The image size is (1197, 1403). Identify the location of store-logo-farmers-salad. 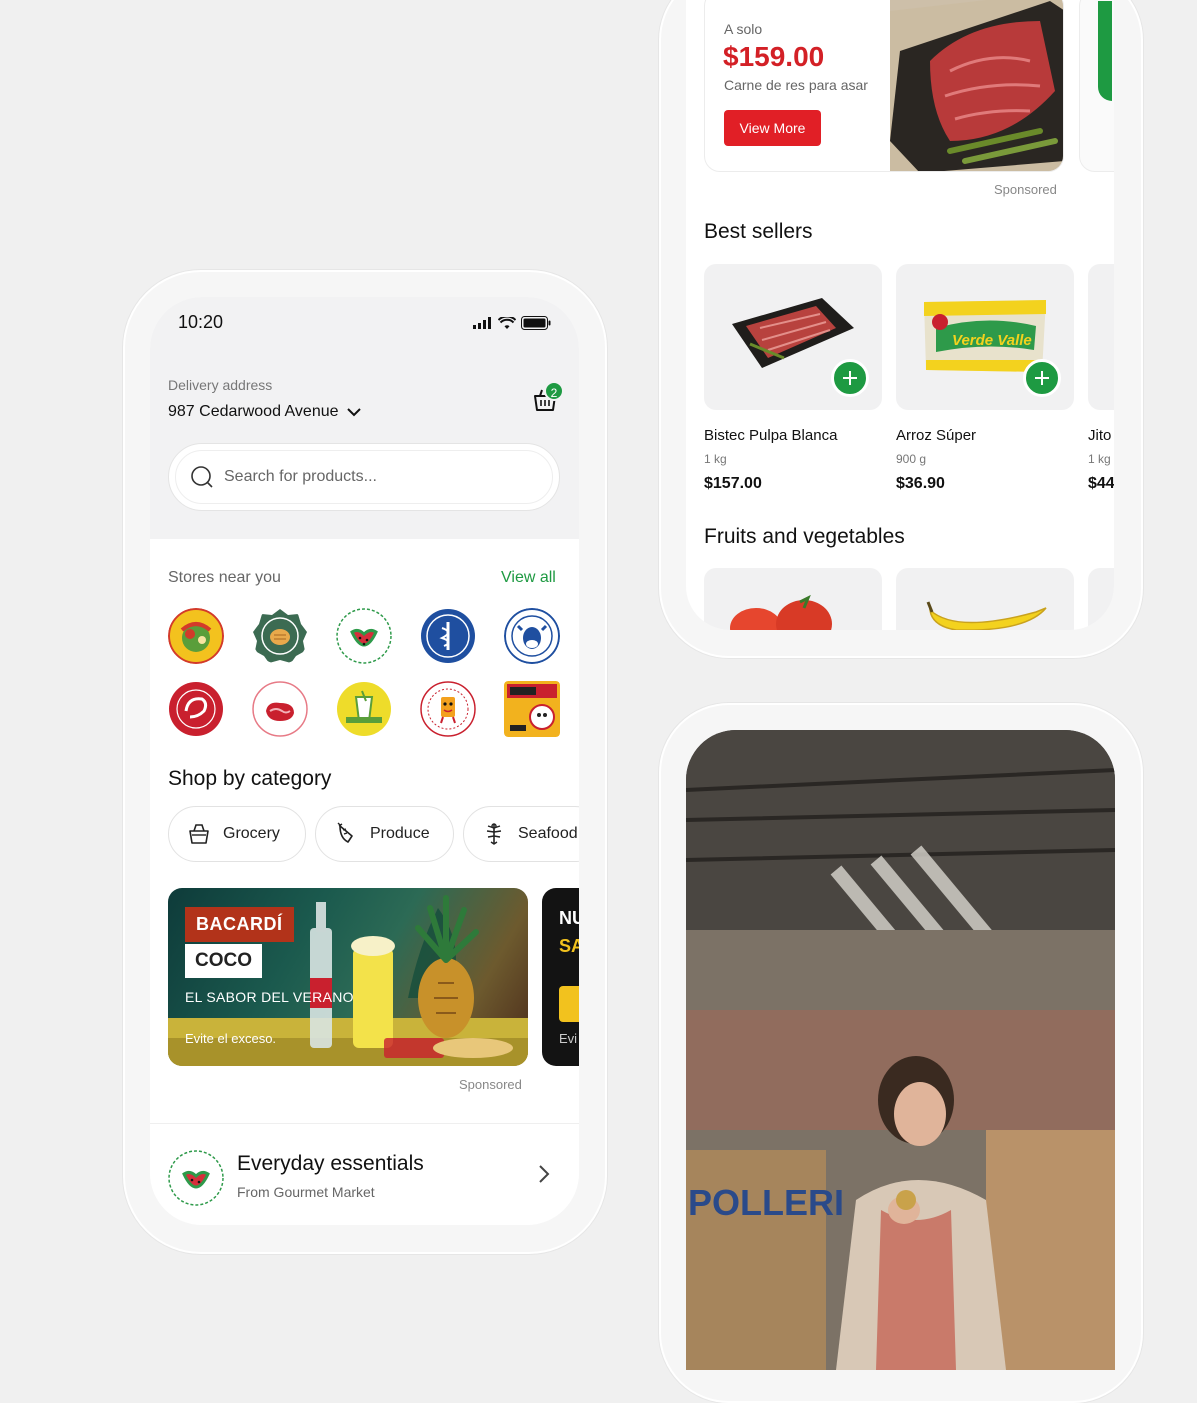
(196, 636).